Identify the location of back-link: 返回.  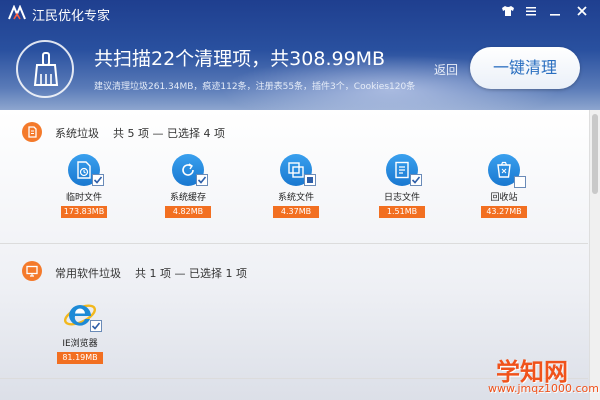
(446, 69).